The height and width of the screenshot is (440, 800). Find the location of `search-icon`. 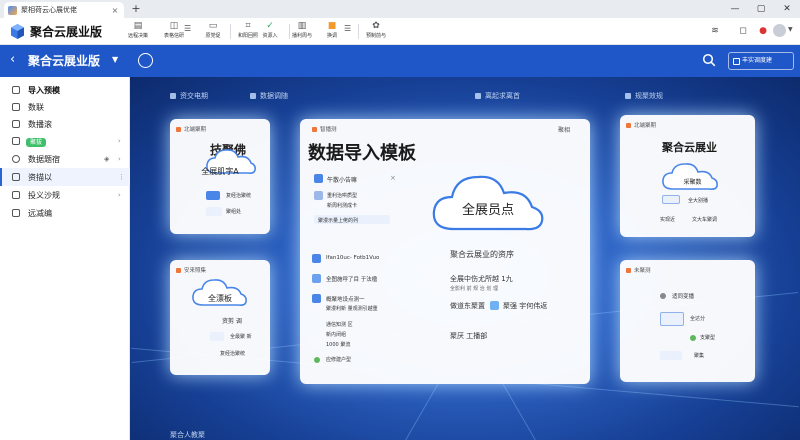

search-icon is located at coordinates (709, 60).